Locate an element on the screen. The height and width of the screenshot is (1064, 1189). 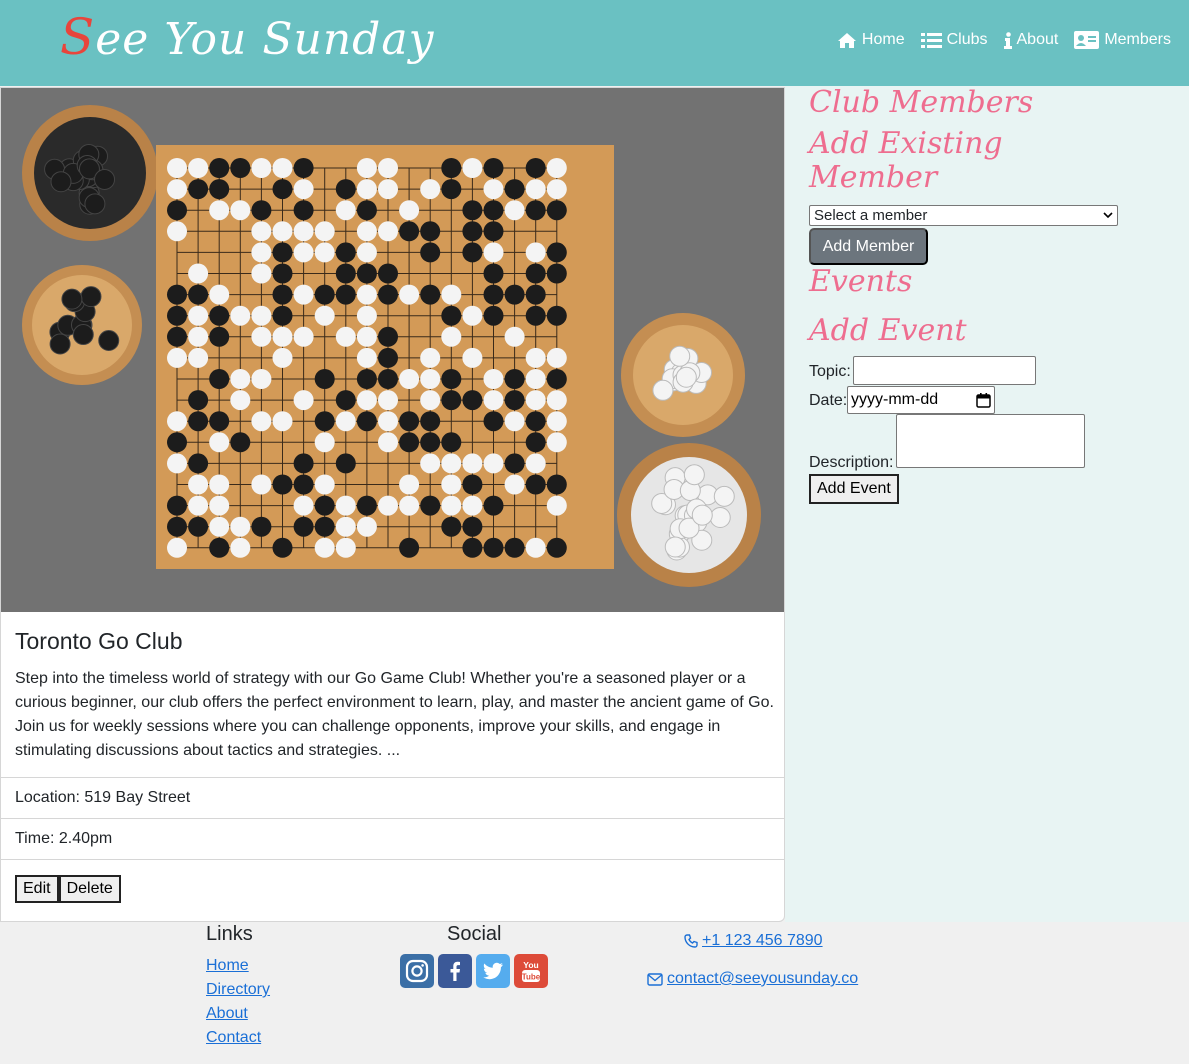
card-actions: Edit Delete is located at coordinates (68, 889).